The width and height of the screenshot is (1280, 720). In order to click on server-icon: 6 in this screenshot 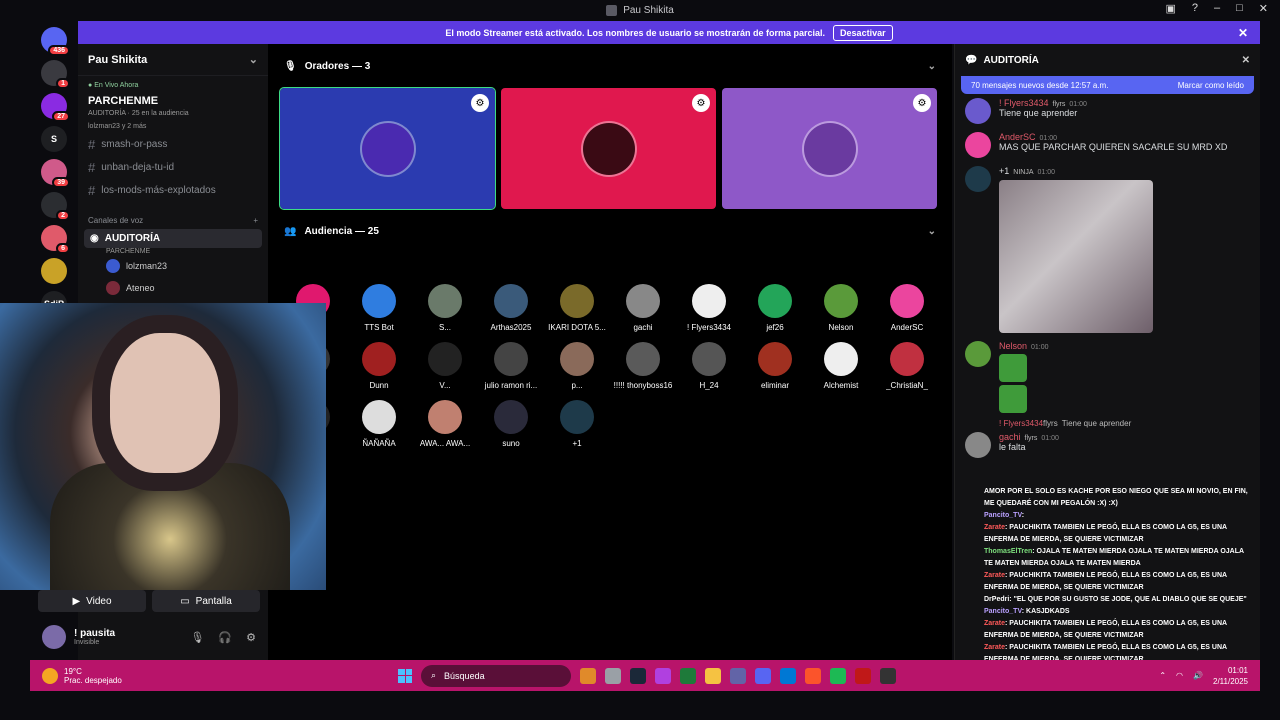, I will do `click(55, 239)`.